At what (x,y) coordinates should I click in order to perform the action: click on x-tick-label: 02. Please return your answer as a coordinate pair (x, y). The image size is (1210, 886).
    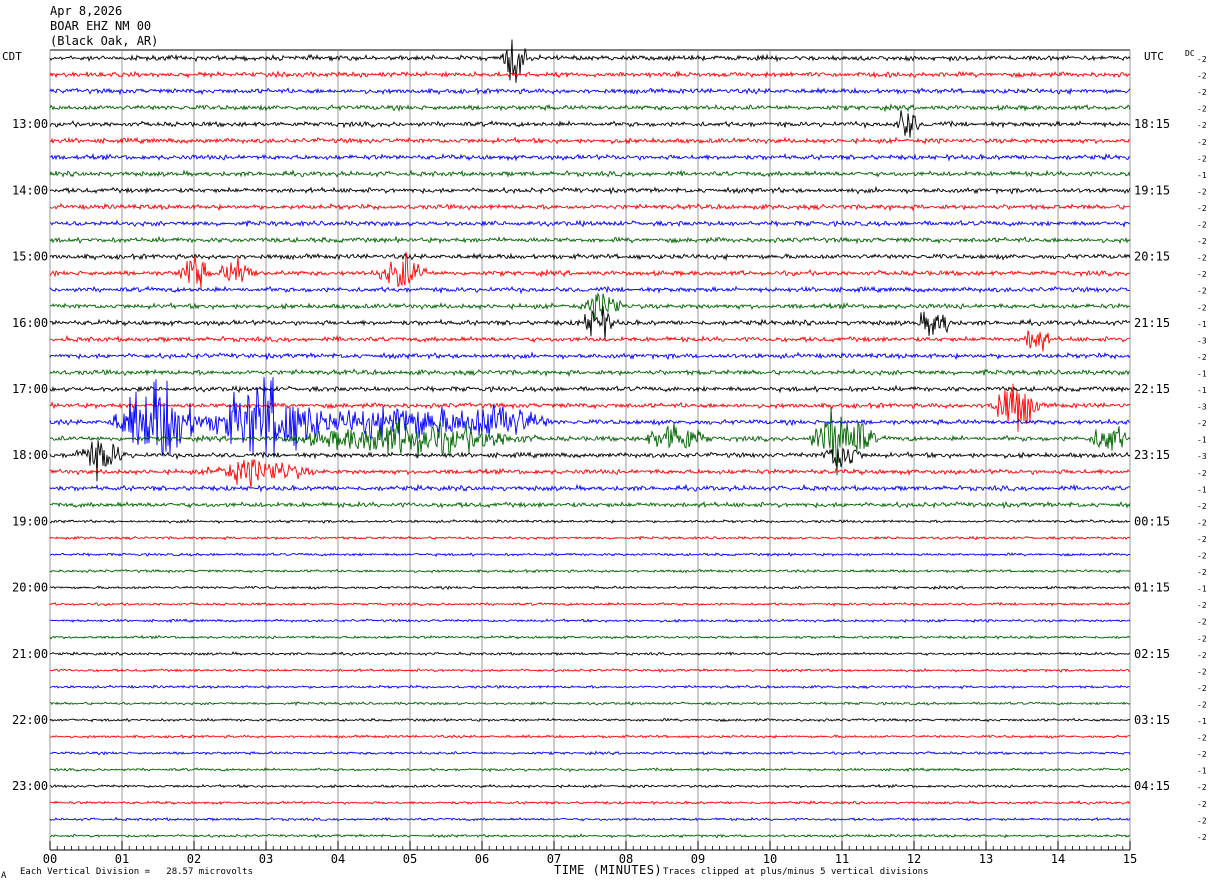
    Looking at the image, I should click on (194, 859).